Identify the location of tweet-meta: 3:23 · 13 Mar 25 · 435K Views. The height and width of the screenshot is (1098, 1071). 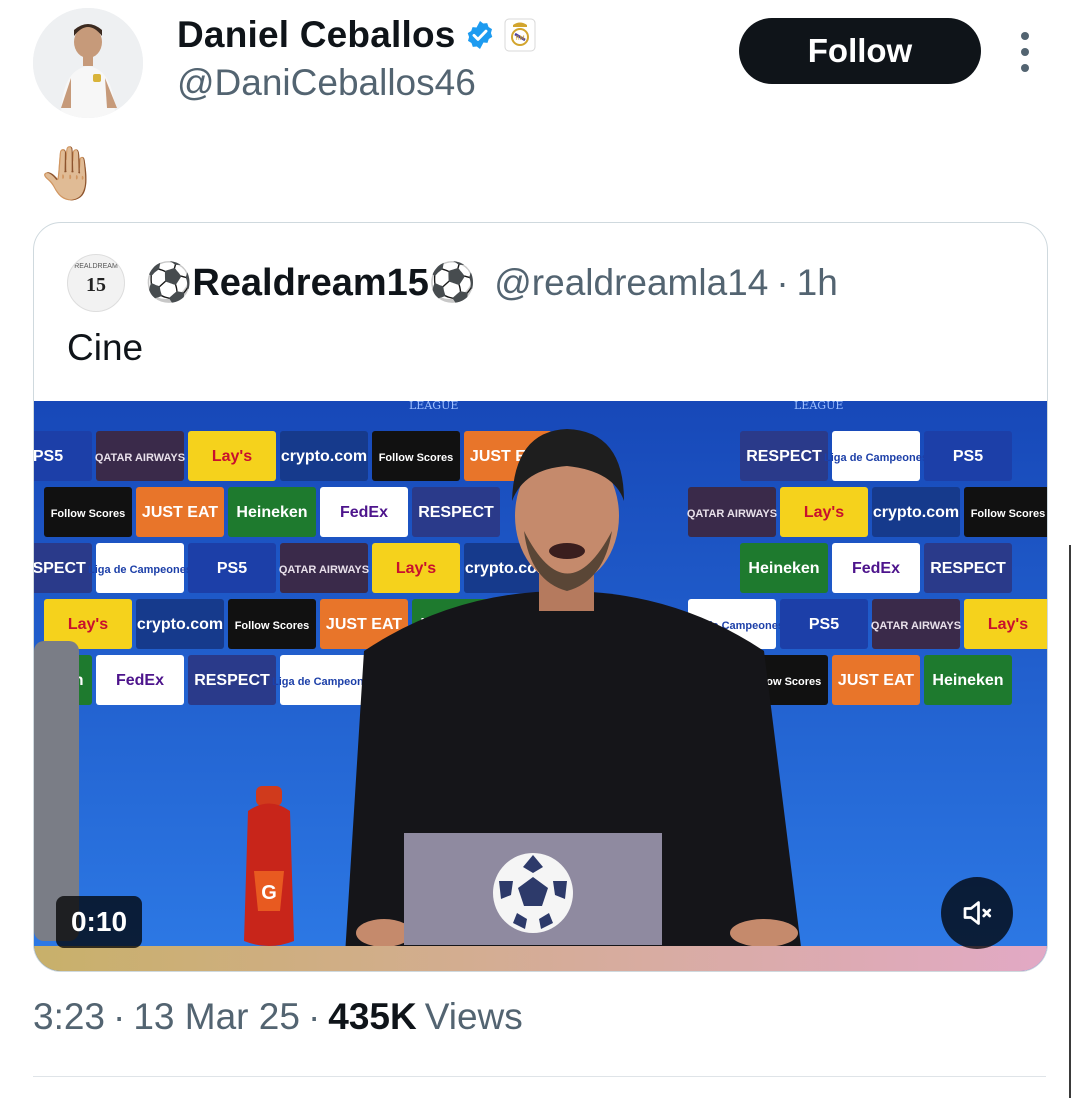
(278, 1017).